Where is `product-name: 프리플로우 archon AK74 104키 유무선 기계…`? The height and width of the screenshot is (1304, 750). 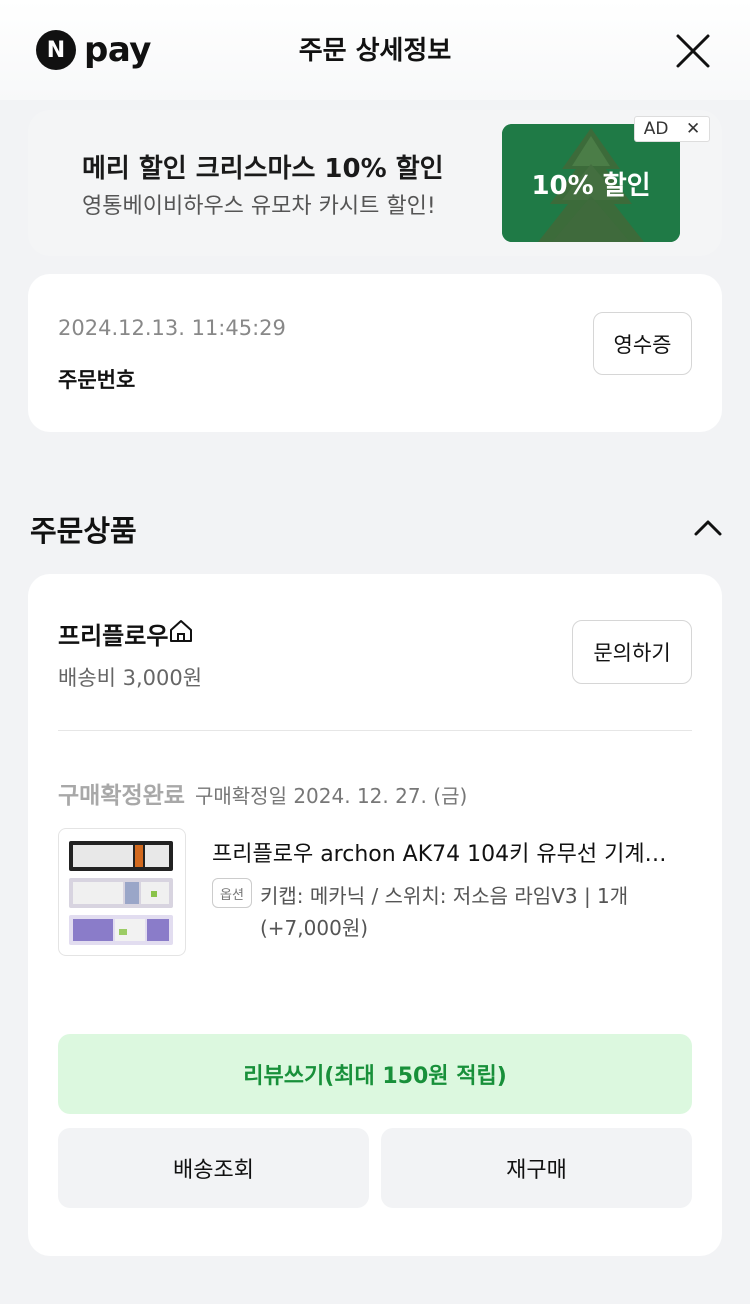 product-name: 프리플로우 archon AK74 104키 유무선 기계… is located at coordinates (452, 852).